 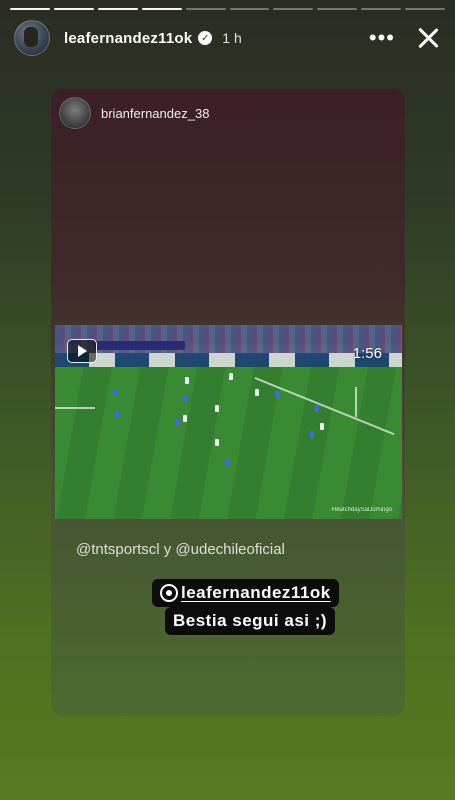 I want to click on story-progress-bar, so click(x=228, y=9).